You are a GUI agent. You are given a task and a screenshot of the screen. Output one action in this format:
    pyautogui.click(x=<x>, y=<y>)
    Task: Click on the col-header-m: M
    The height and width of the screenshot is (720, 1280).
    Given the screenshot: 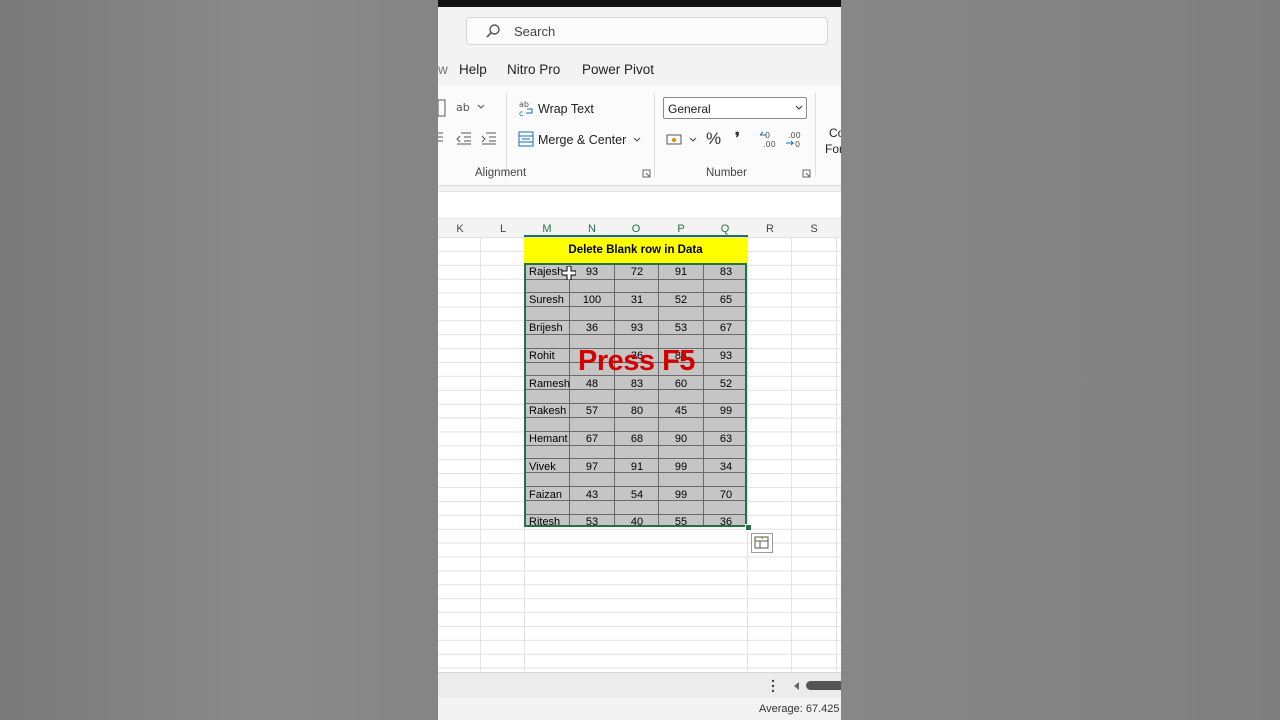 What is the action you would take?
    pyautogui.click(x=547, y=229)
    